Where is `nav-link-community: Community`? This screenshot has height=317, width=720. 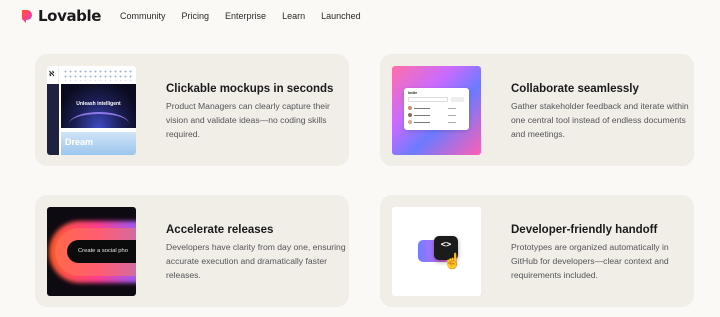
nav-link-community: Community is located at coordinates (143, 16).